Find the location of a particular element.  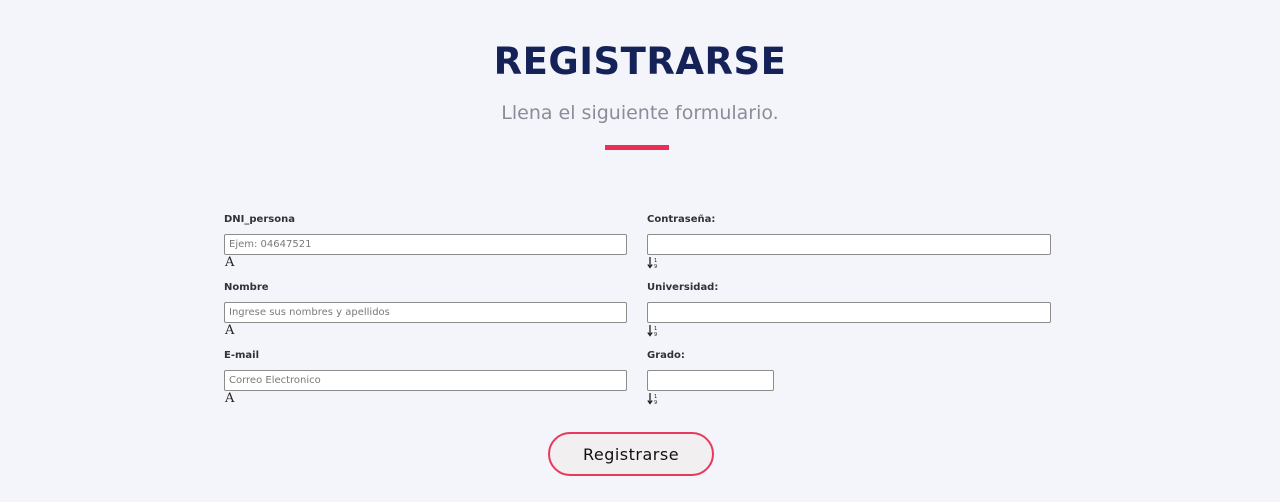

dni-input is located at coordinates (425, 244).